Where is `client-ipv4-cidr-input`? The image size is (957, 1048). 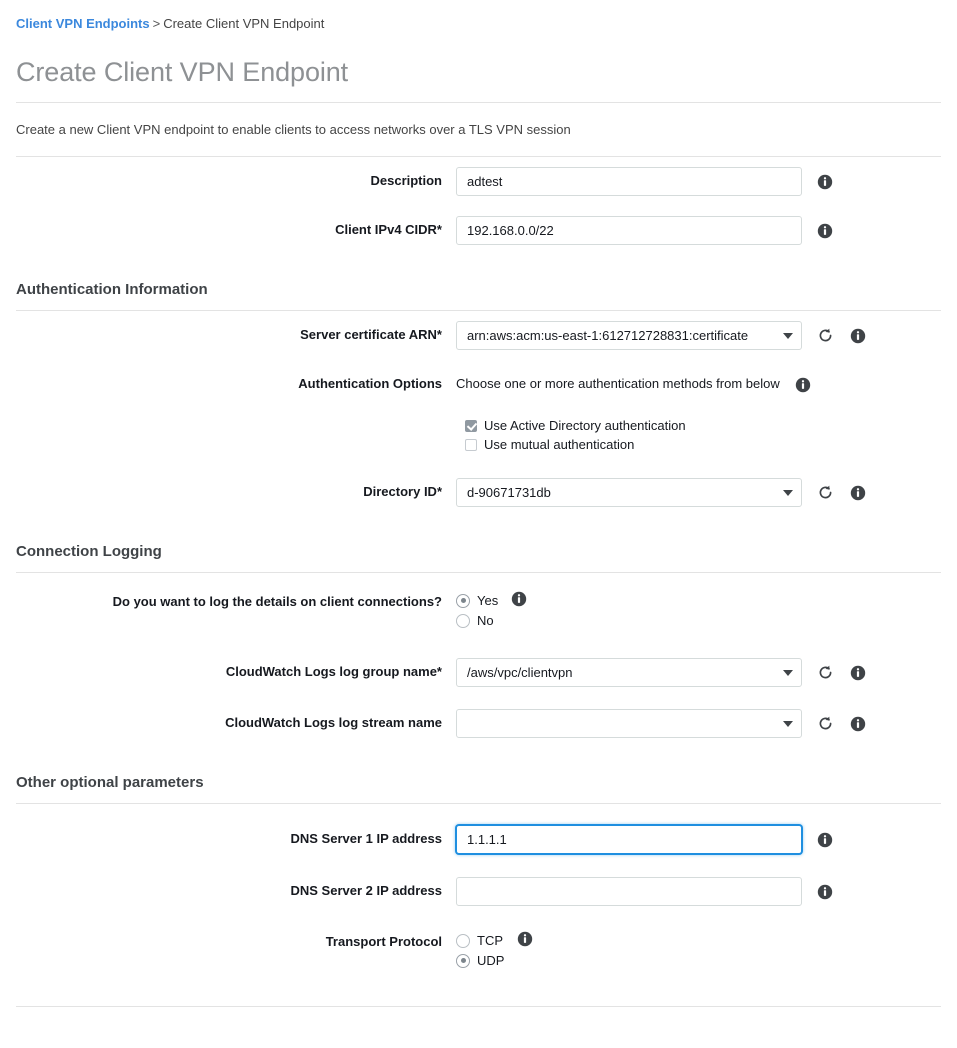
client-ipv4-cidr-input is located at coordinates (629, 230).